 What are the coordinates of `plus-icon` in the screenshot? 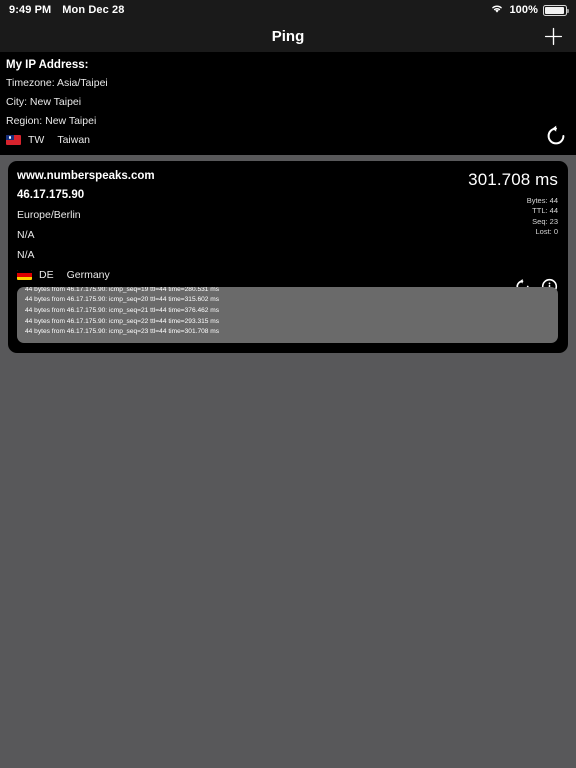 It's located at (553, 36).